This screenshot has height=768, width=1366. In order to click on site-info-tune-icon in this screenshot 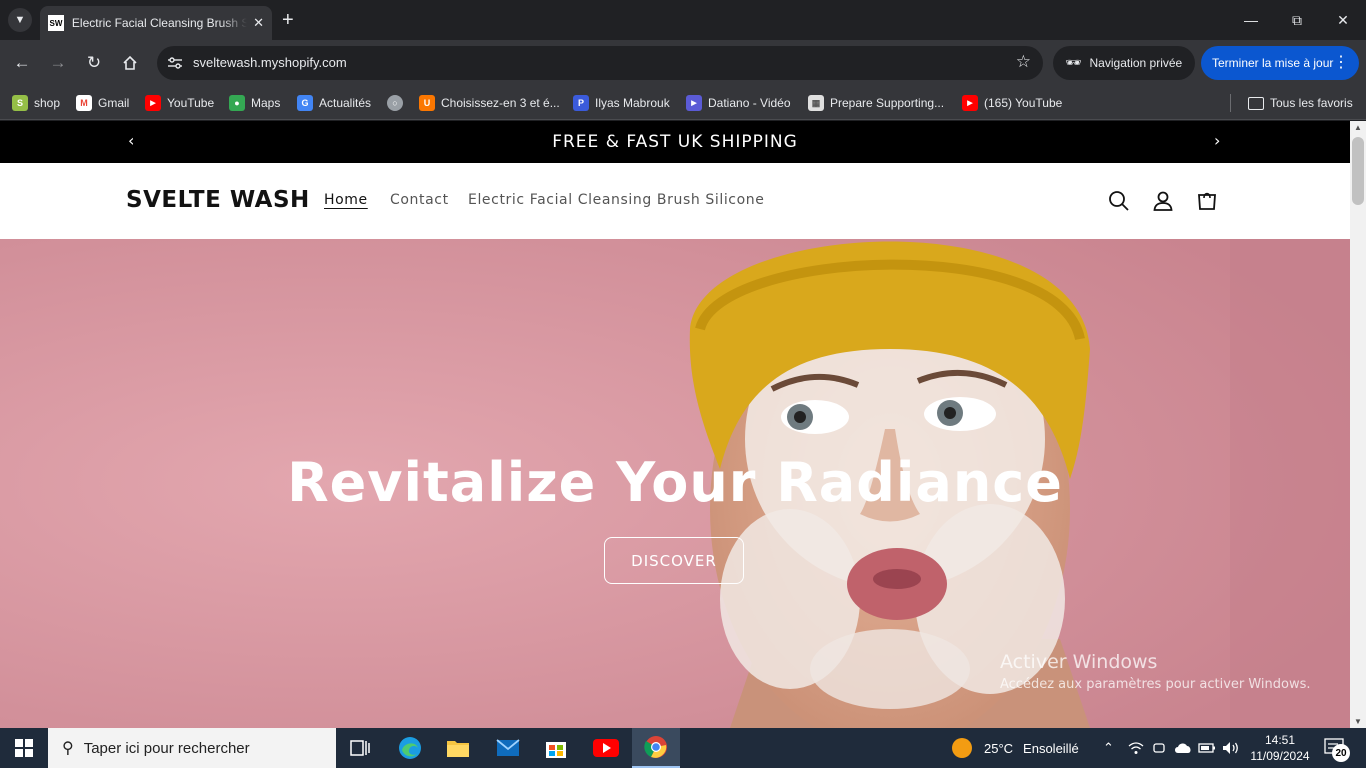, I will do `click(175, 63)`.